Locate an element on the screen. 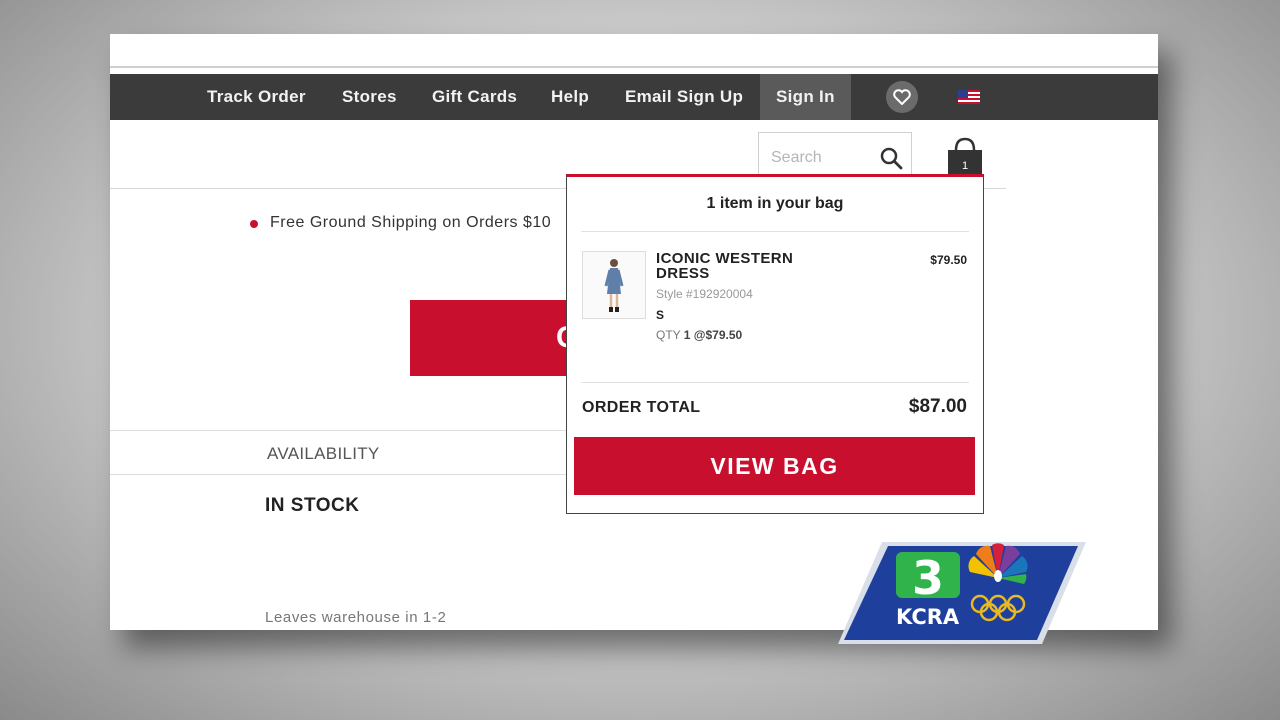 The image size is (1280, 720). item-name: ICONIC WESTERN DRESS is located at coordinates (741, 266).